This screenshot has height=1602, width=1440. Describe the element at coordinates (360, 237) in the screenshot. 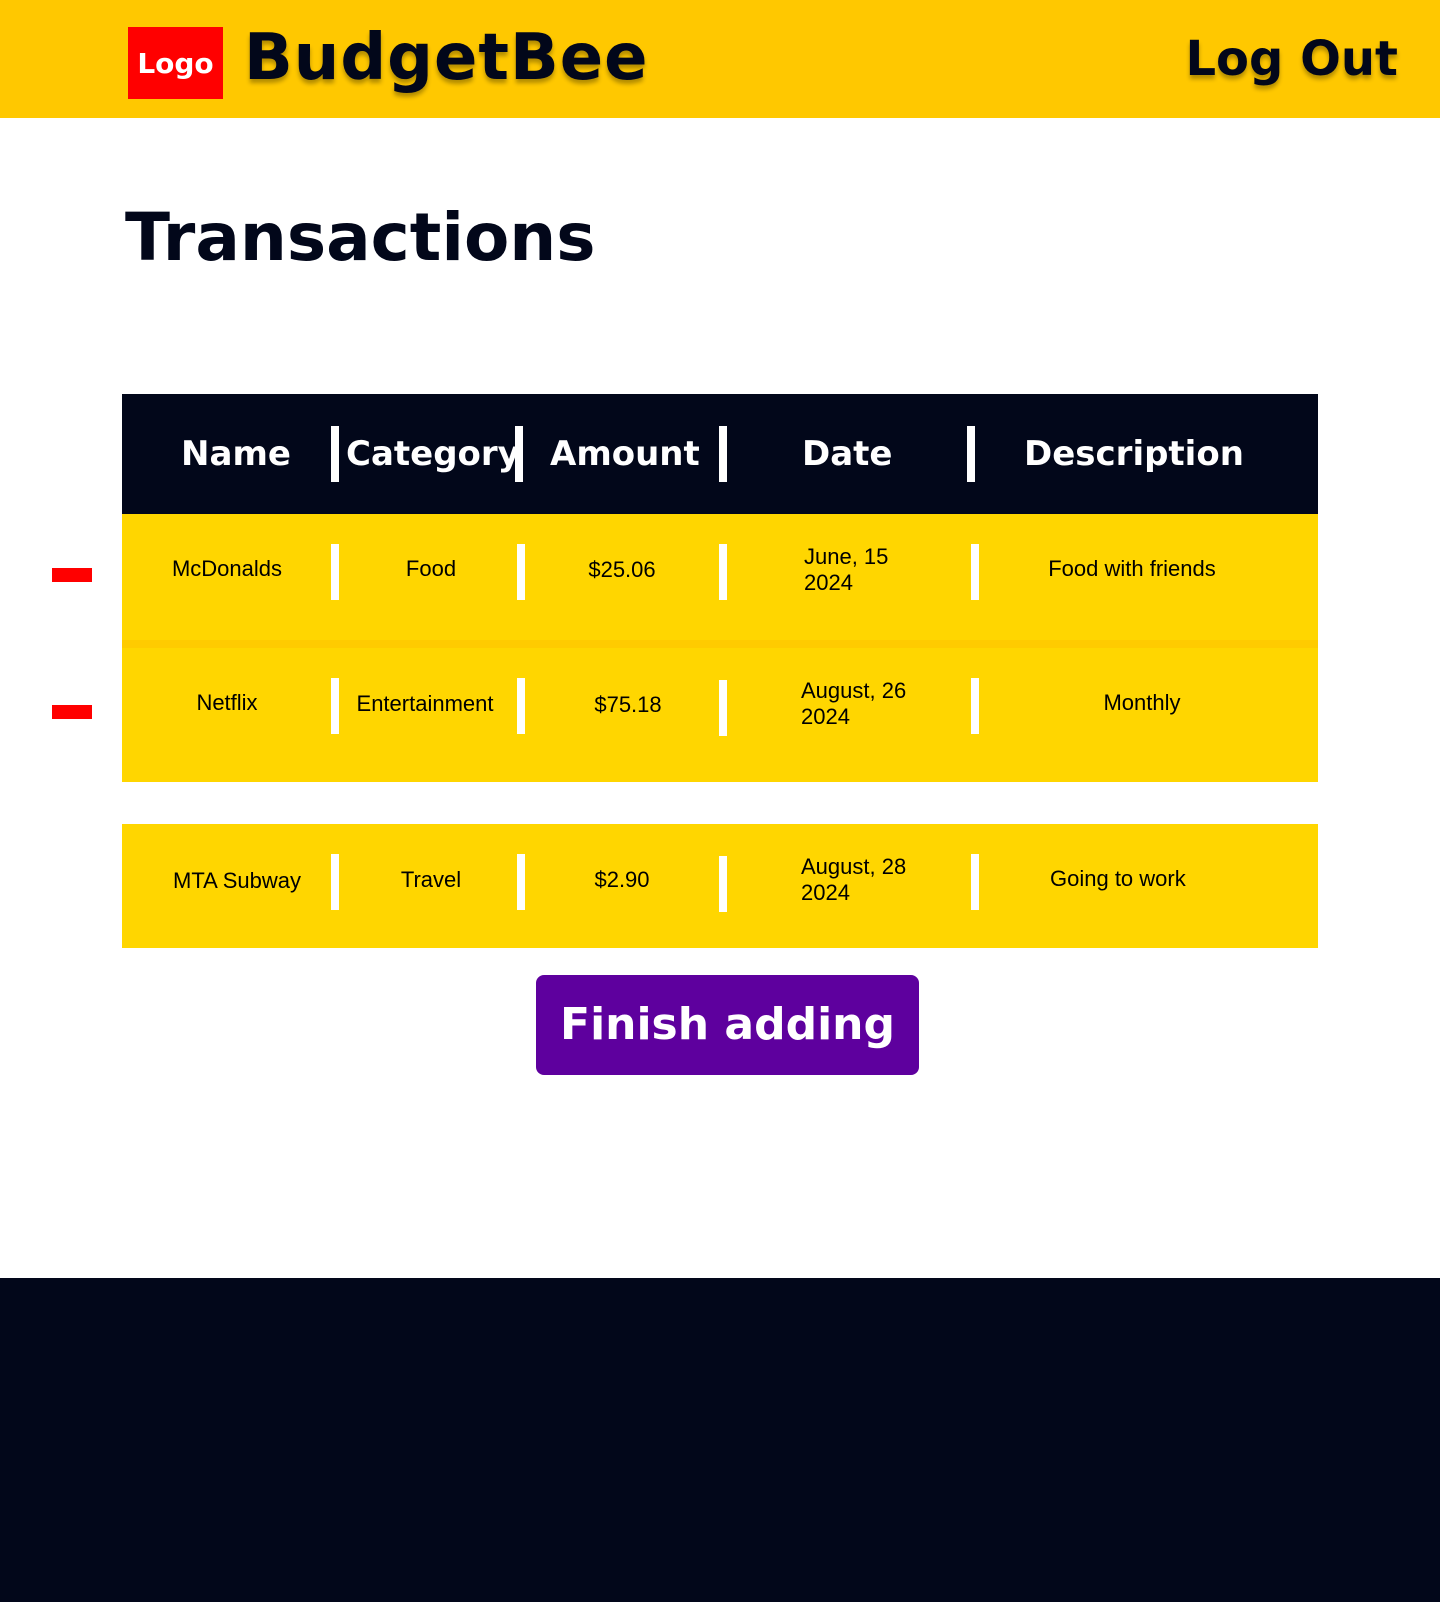

I see `page-title: Transactions` at that location.